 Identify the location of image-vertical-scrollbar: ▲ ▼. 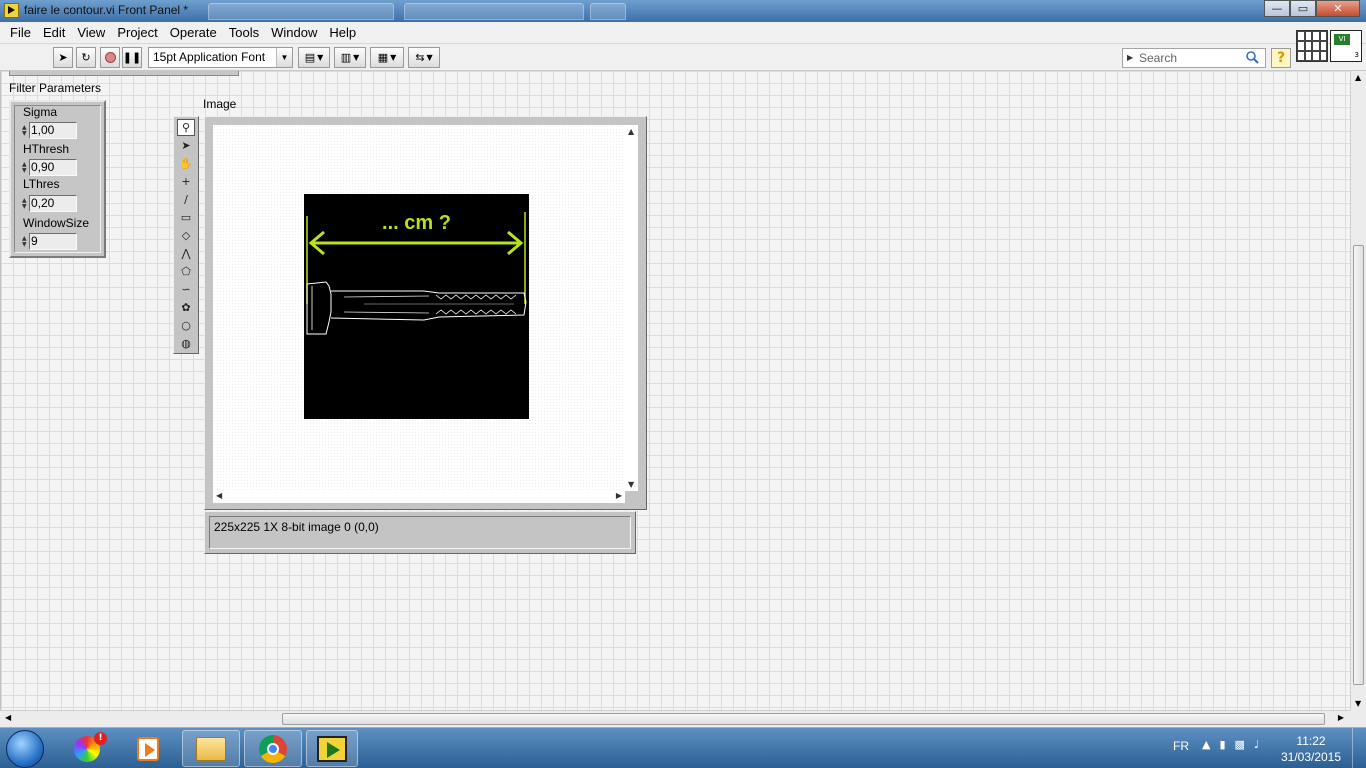
(631, 308).